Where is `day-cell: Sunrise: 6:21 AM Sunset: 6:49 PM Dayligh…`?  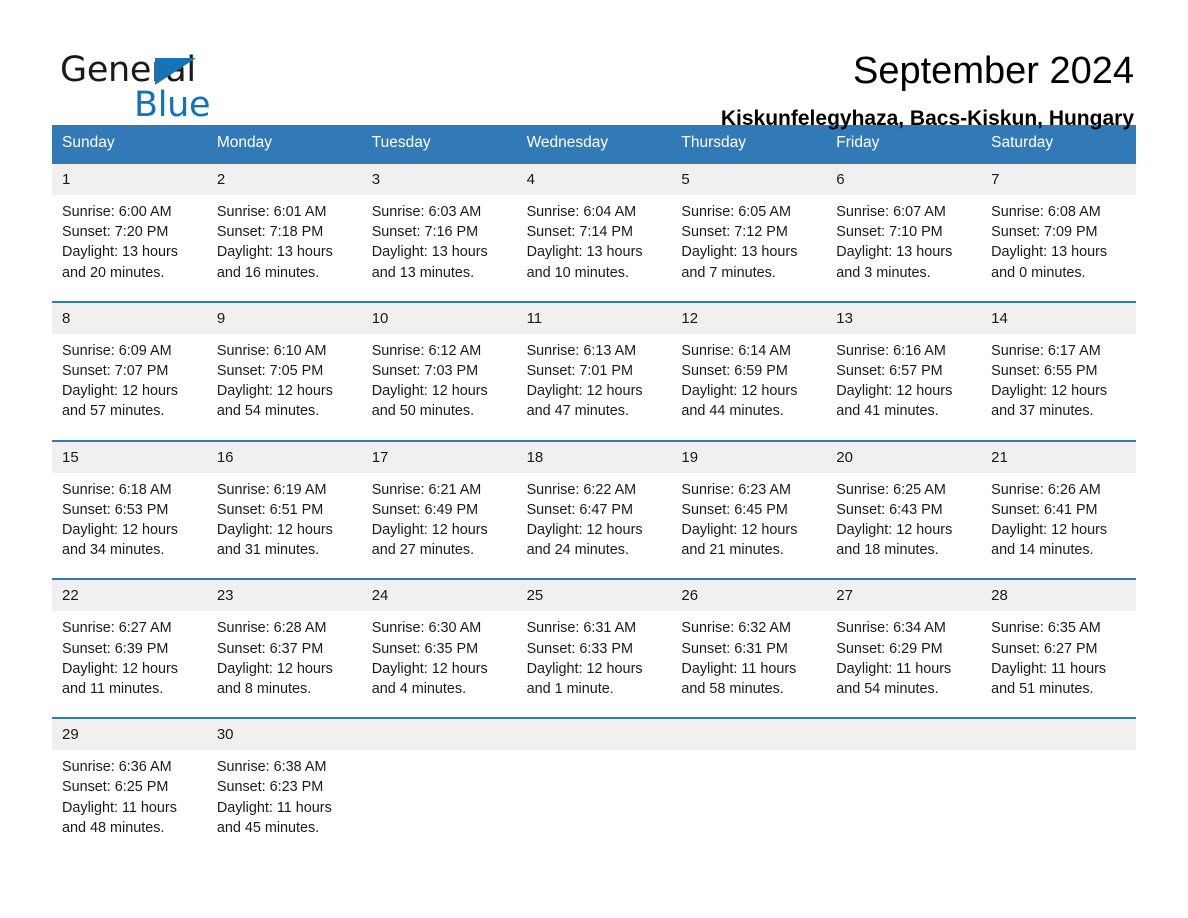
day-cell: Sunrise: 6:21 AM Sunset: 6:49 PM Dayligh… is located at coordinates (439, 520).